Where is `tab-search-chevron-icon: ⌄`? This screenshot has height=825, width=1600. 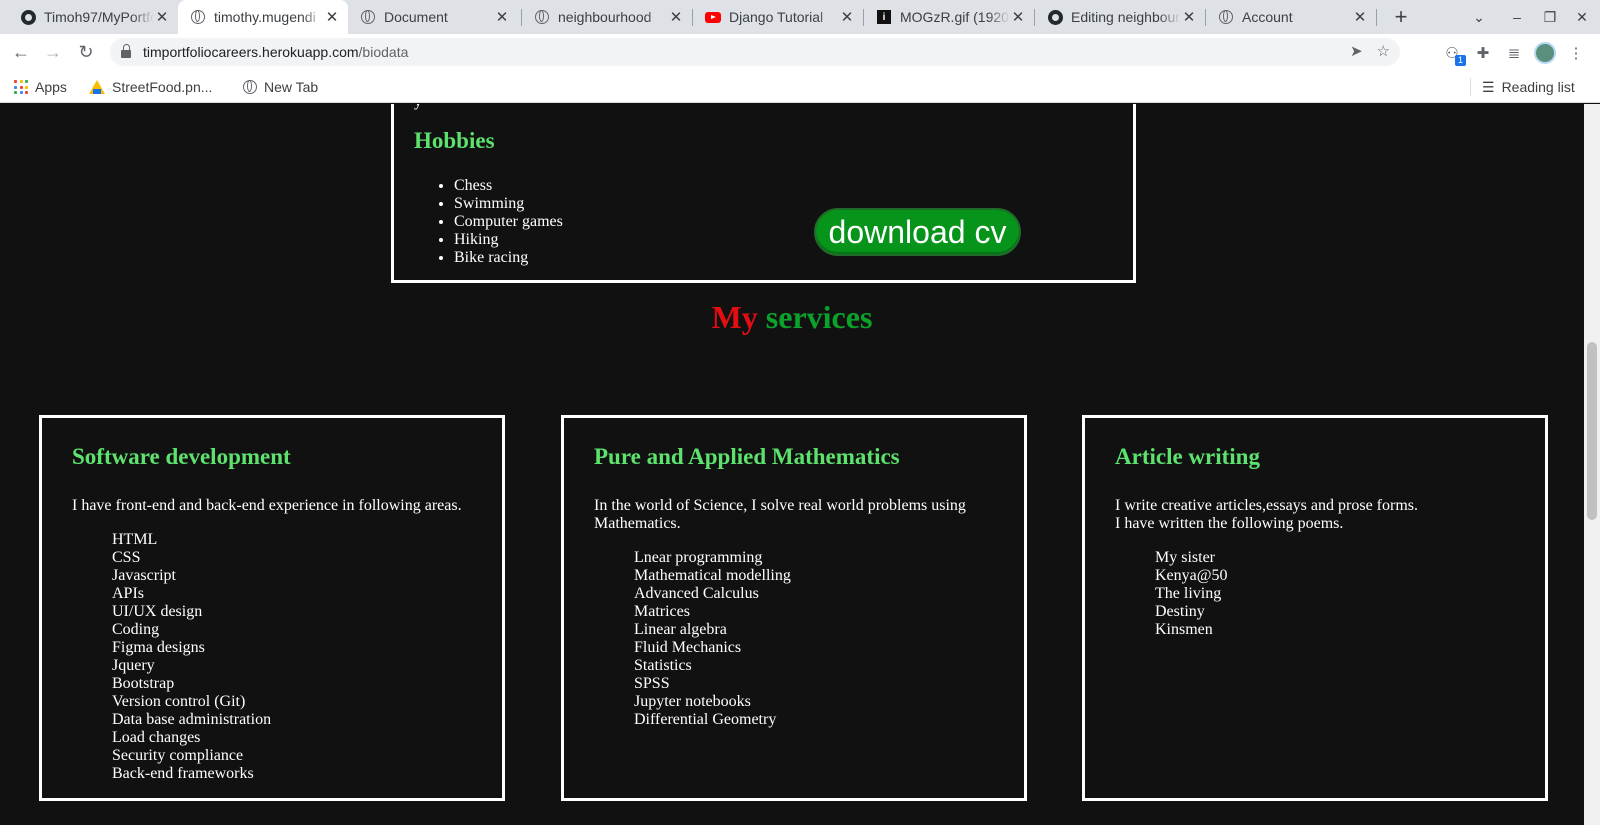
tab-search-chevron-icon: ⌄ is located at coordinates (1479, 17).